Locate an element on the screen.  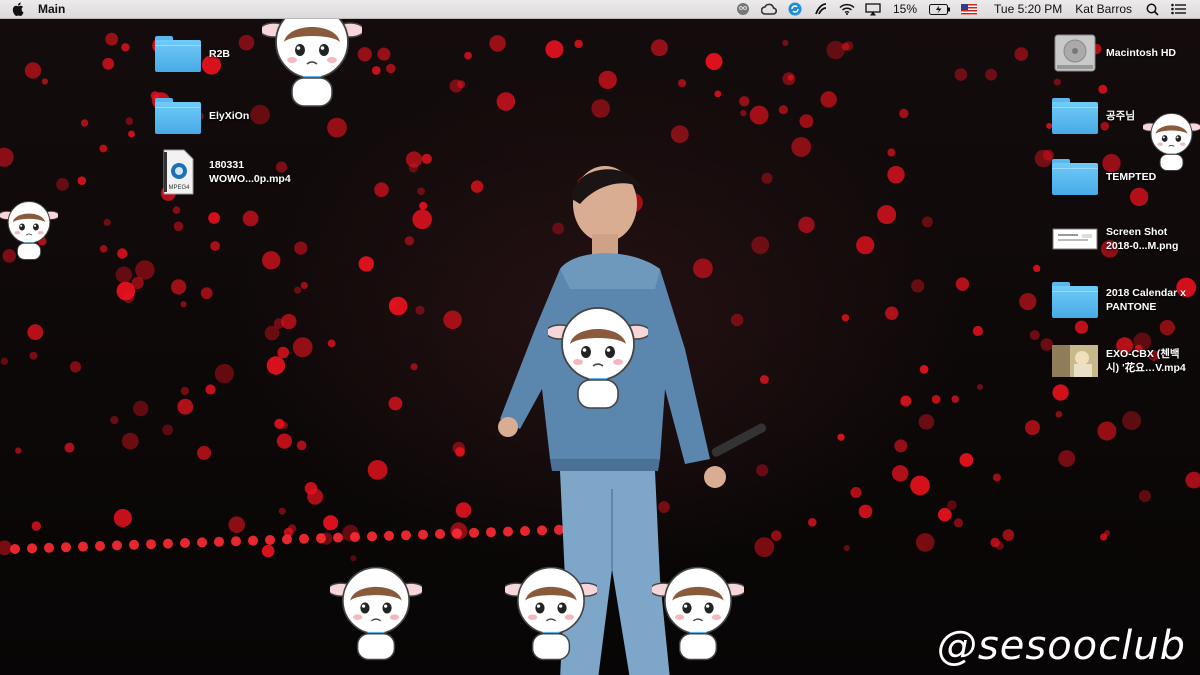
apple-logo-icon is located at coordinates (18, 9).